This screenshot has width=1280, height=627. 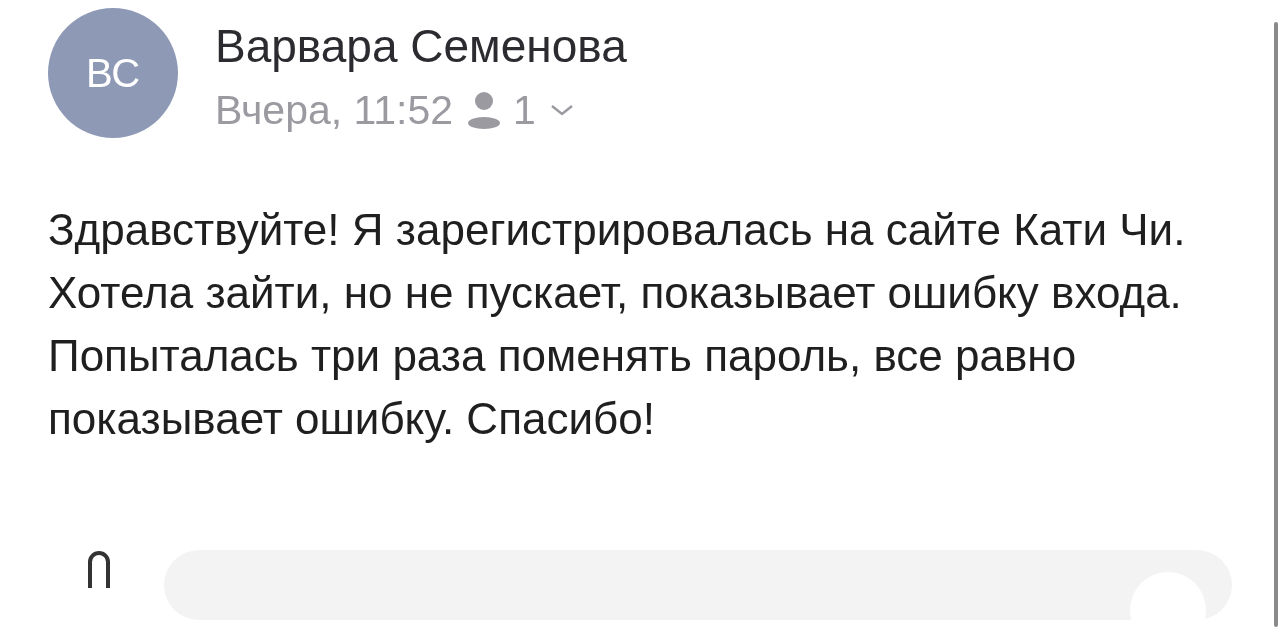 I want to click on person-icon, so click(x=484, y=110).